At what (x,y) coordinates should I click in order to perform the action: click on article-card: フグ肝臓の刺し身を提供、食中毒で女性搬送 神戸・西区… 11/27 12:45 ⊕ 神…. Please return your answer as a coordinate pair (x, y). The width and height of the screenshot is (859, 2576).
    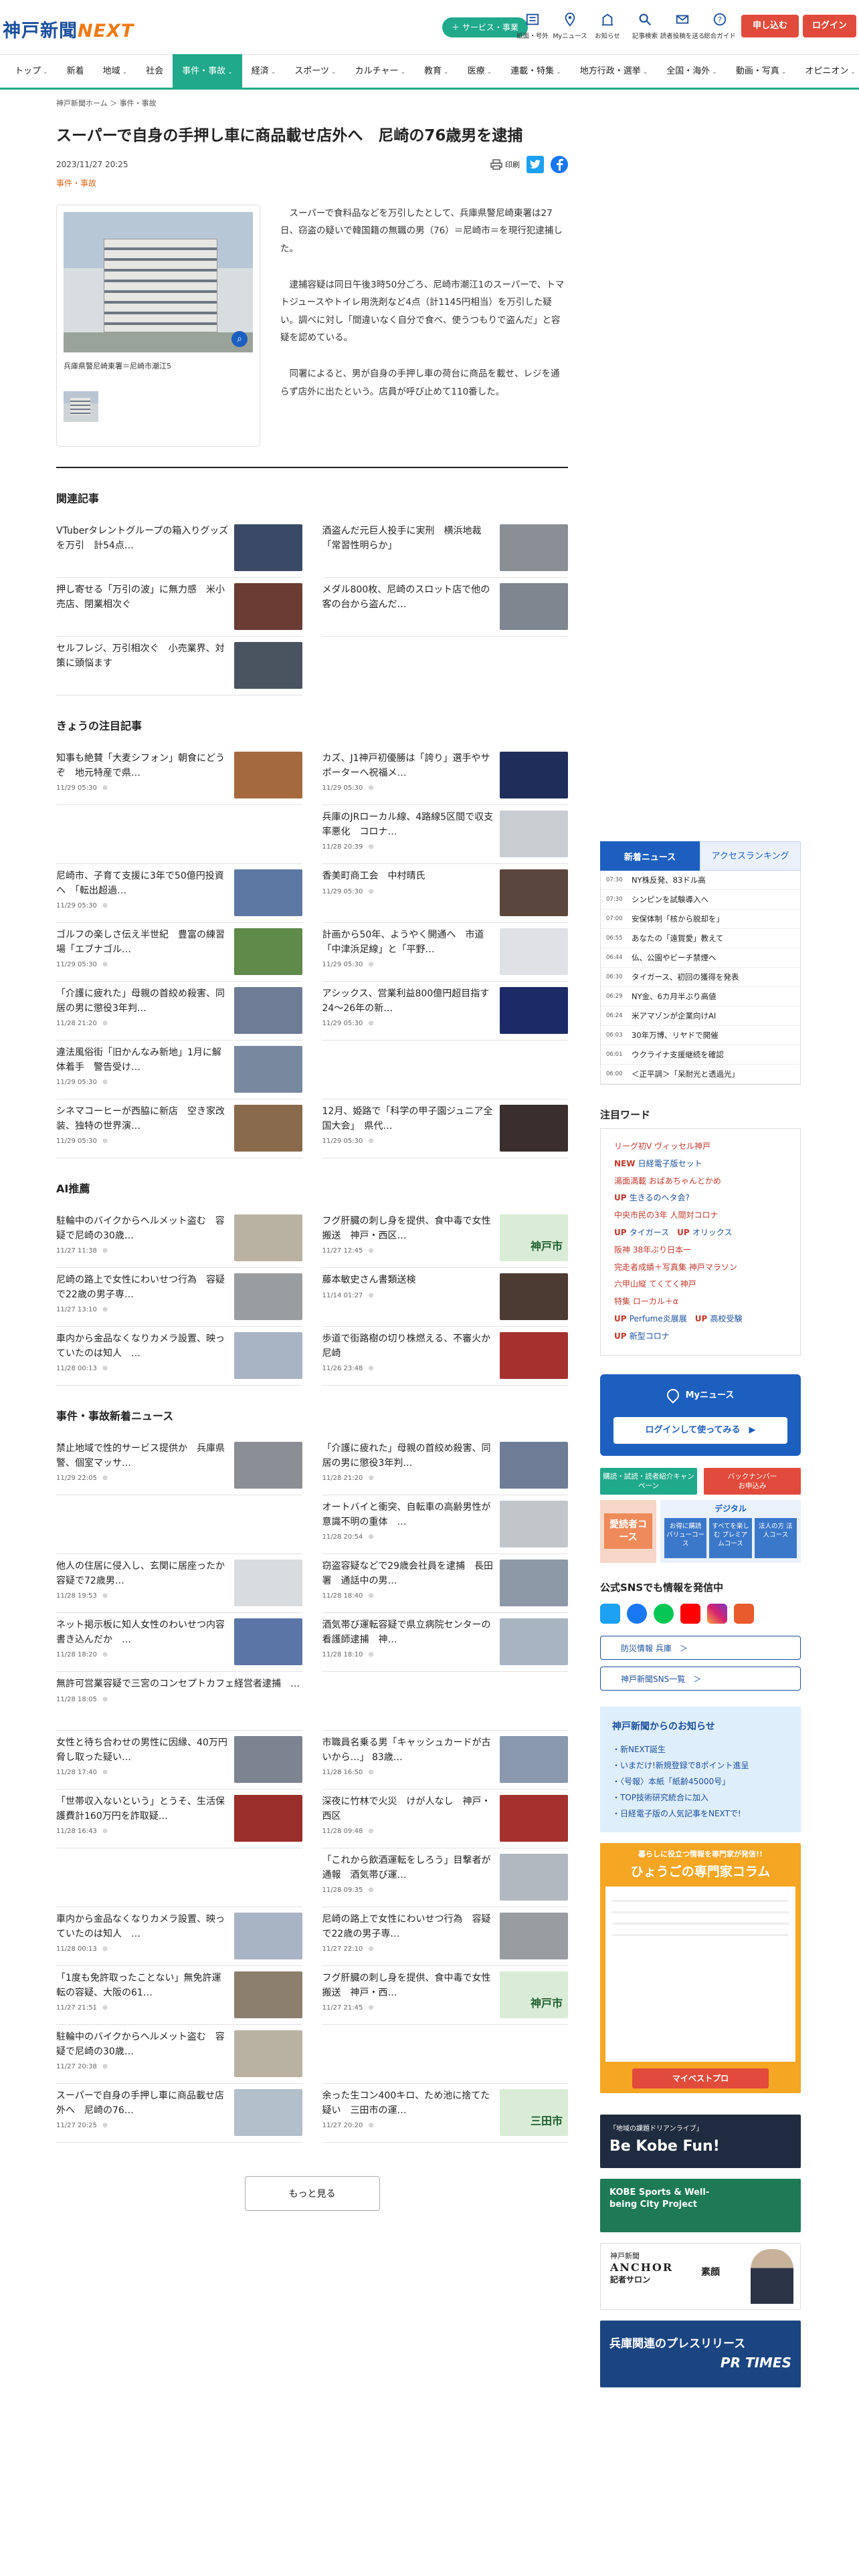
    Looking at the image, I should click on (445, 1239).